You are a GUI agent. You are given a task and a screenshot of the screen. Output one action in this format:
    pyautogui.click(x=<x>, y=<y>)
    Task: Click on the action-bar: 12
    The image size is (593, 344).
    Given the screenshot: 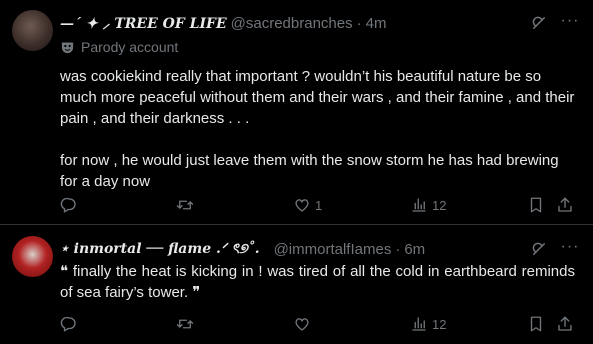 What is the action you would take?
    pyautogui.click(x=320, y=324)
    